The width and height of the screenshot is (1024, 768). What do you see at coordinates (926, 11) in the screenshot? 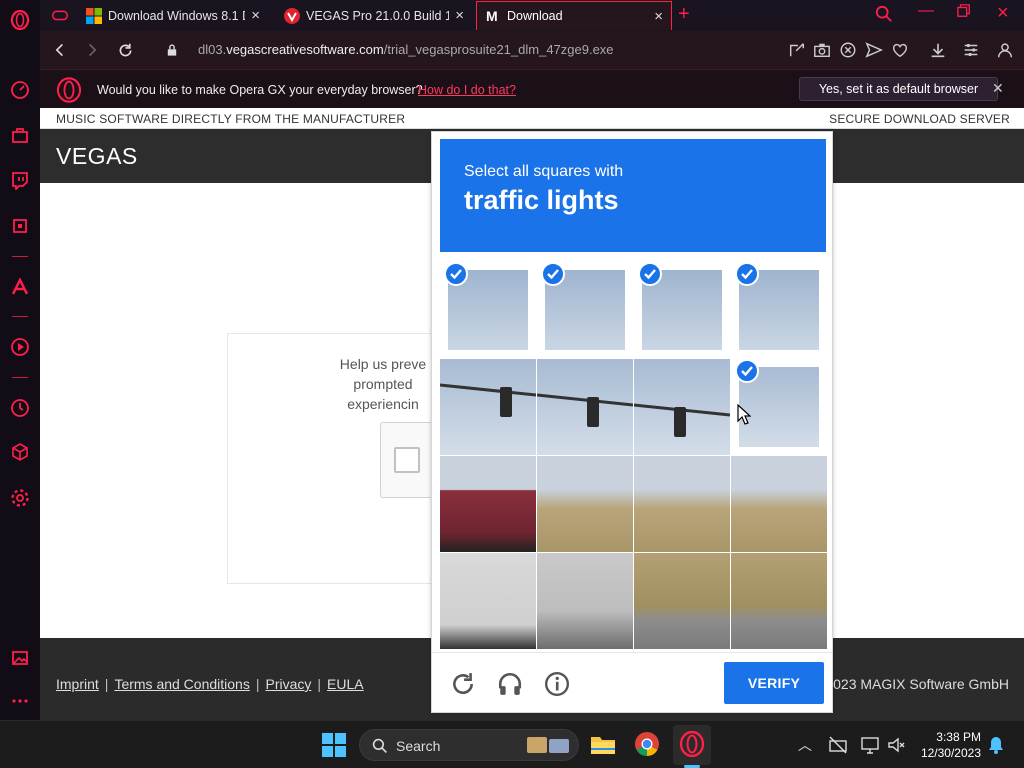
I see `minimize-icon: —` at bounding box center [926, 11].